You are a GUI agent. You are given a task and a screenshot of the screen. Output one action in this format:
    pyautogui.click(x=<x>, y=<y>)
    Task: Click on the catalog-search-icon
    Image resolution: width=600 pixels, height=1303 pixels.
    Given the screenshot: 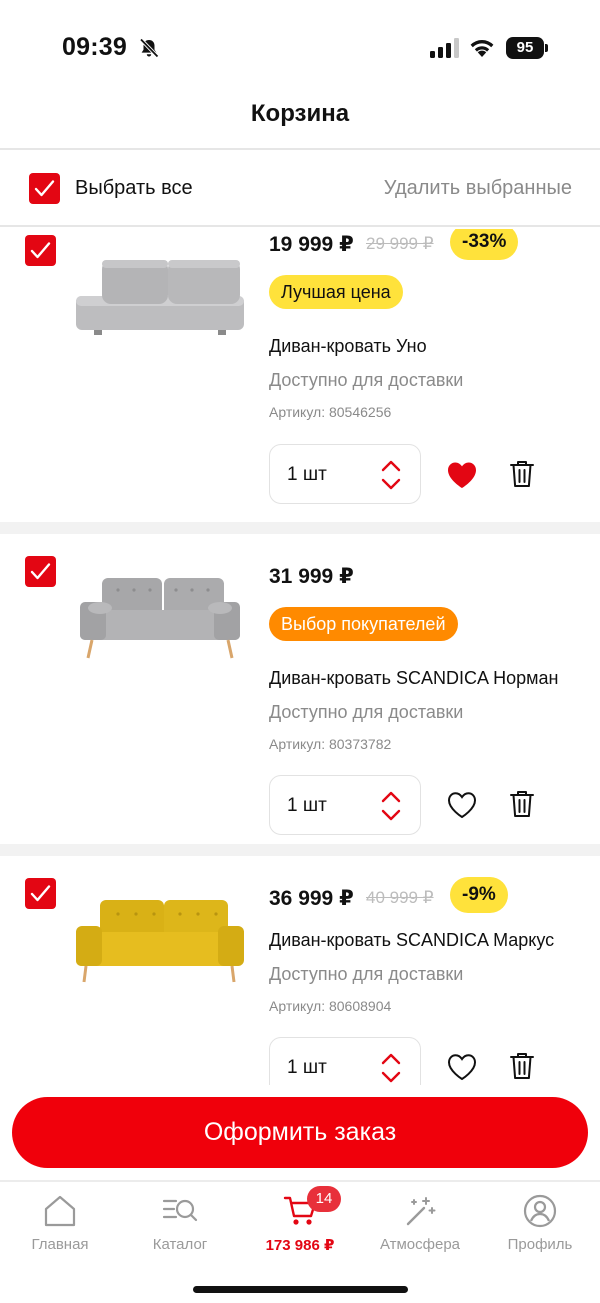 What is the action you would take?
    pyautogui.click(x=180, y=1210)
    